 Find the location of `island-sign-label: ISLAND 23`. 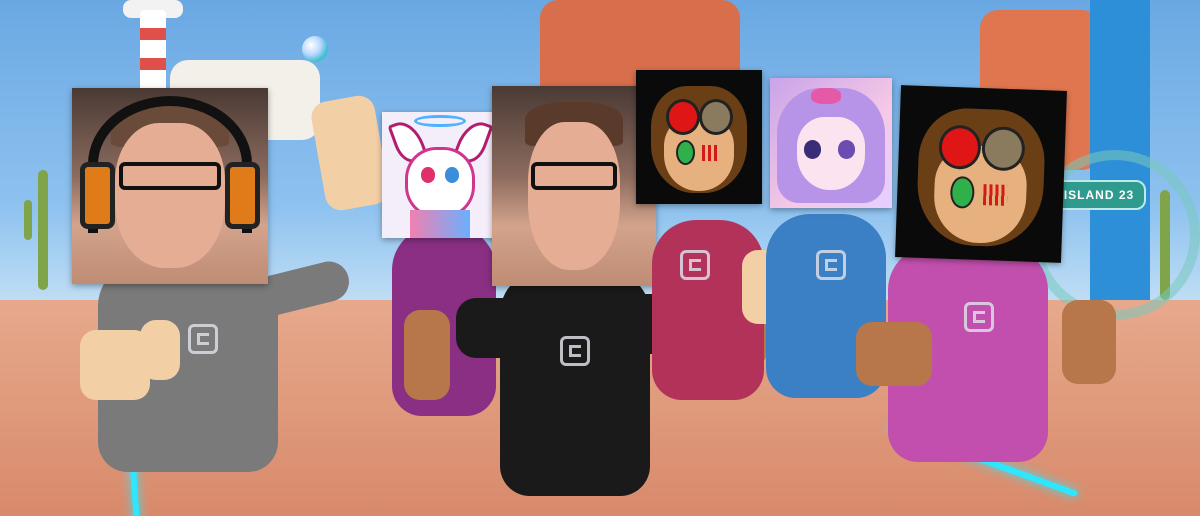

island-sign-label: ISLAND 23 is located at coordinates (1099, 195).